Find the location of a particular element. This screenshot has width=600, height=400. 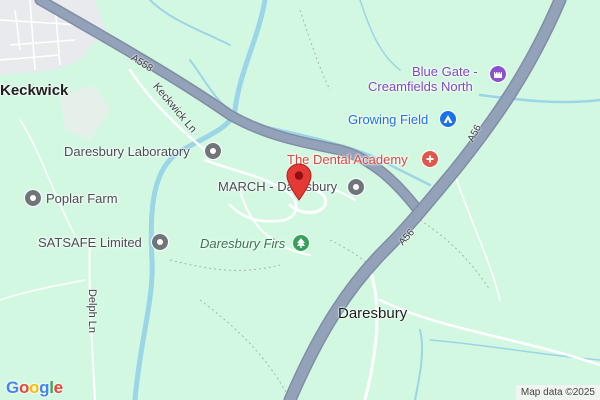

poi-label-daresbury-firs: Daresbury Firs is located at coordinates (242, 243).